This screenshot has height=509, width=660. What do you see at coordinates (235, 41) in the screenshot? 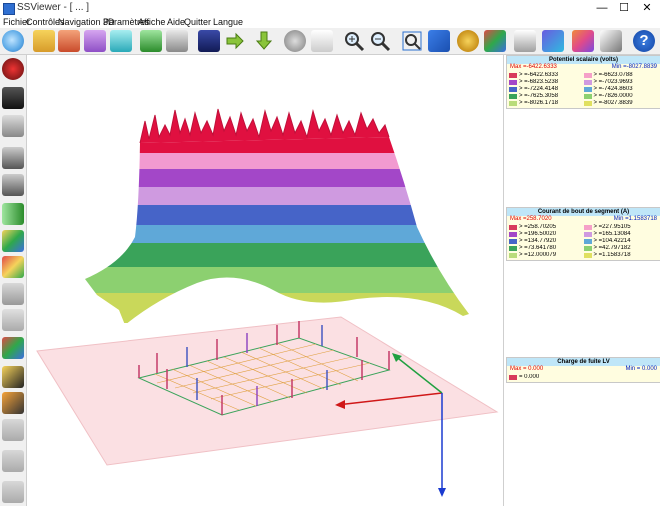
I see `arrow-right-icon` at bounding box center [235, 41].